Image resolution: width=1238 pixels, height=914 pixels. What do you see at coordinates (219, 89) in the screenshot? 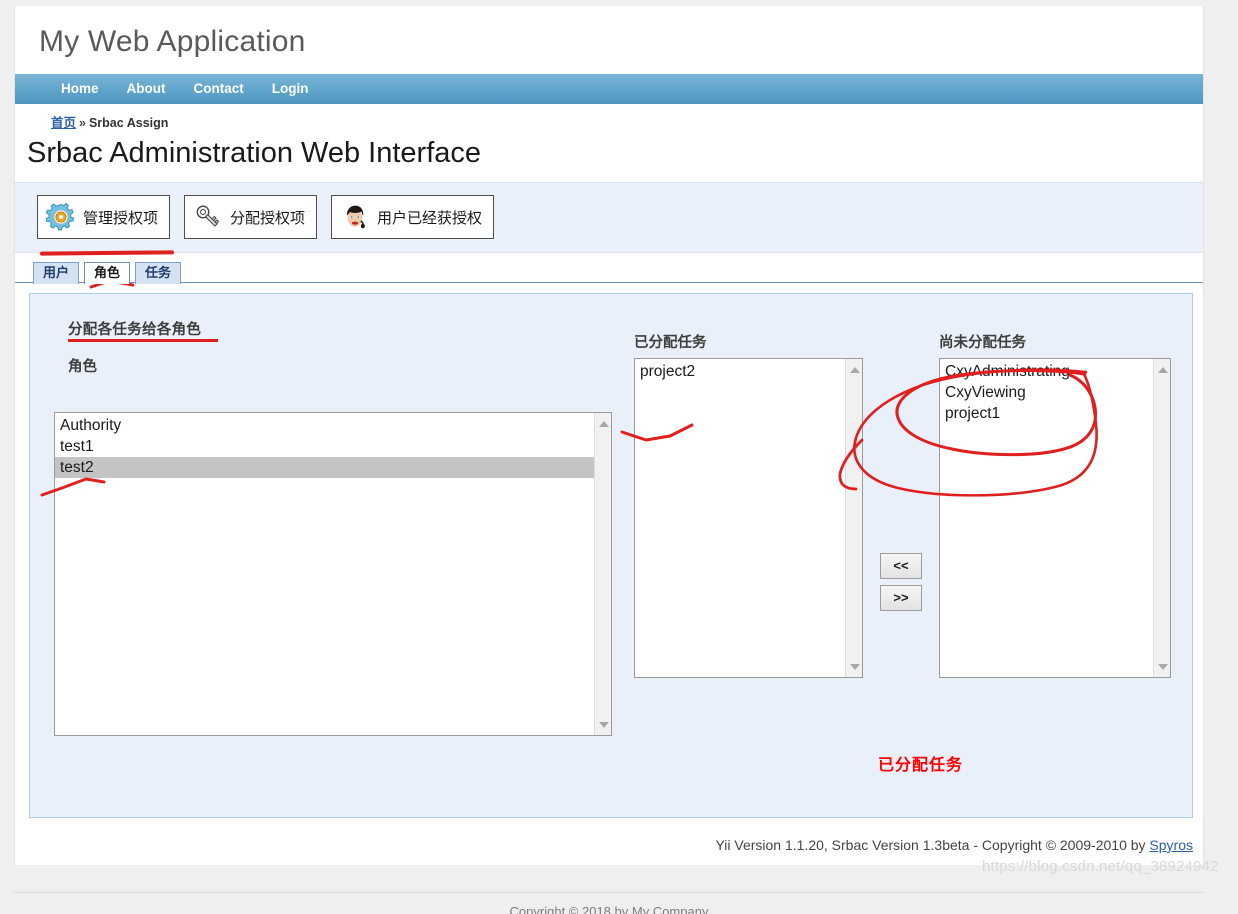
I see `nav-item-contact: Contact` at bounding box center [219, 89].